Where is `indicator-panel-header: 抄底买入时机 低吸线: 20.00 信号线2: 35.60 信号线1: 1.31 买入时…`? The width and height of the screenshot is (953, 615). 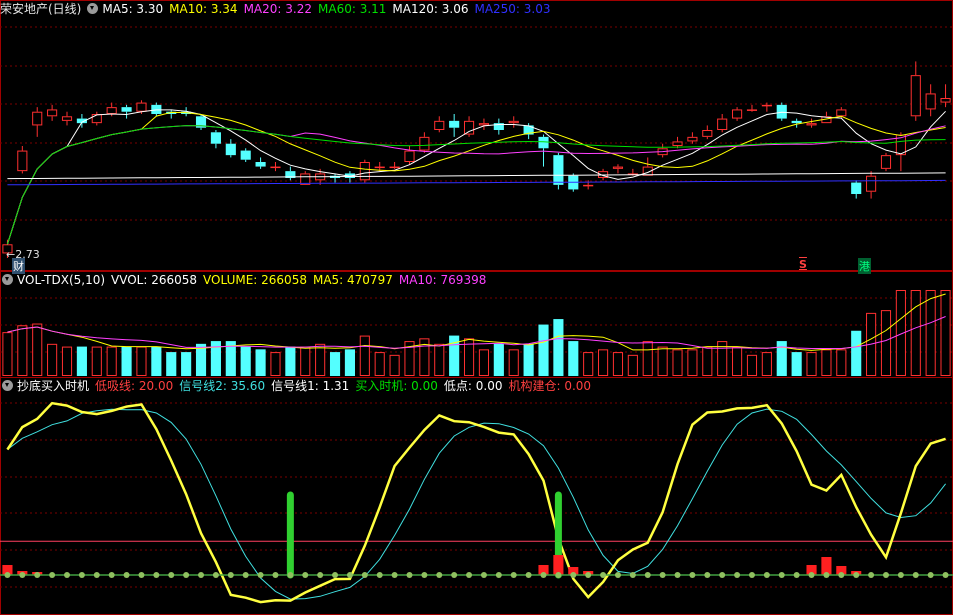 indicator-panel-header: 抄底买入时机 低吸线: 20.00 信号线2: 35.60 信号线1: 1.31 买入时… is located at coordinates (301, 386).